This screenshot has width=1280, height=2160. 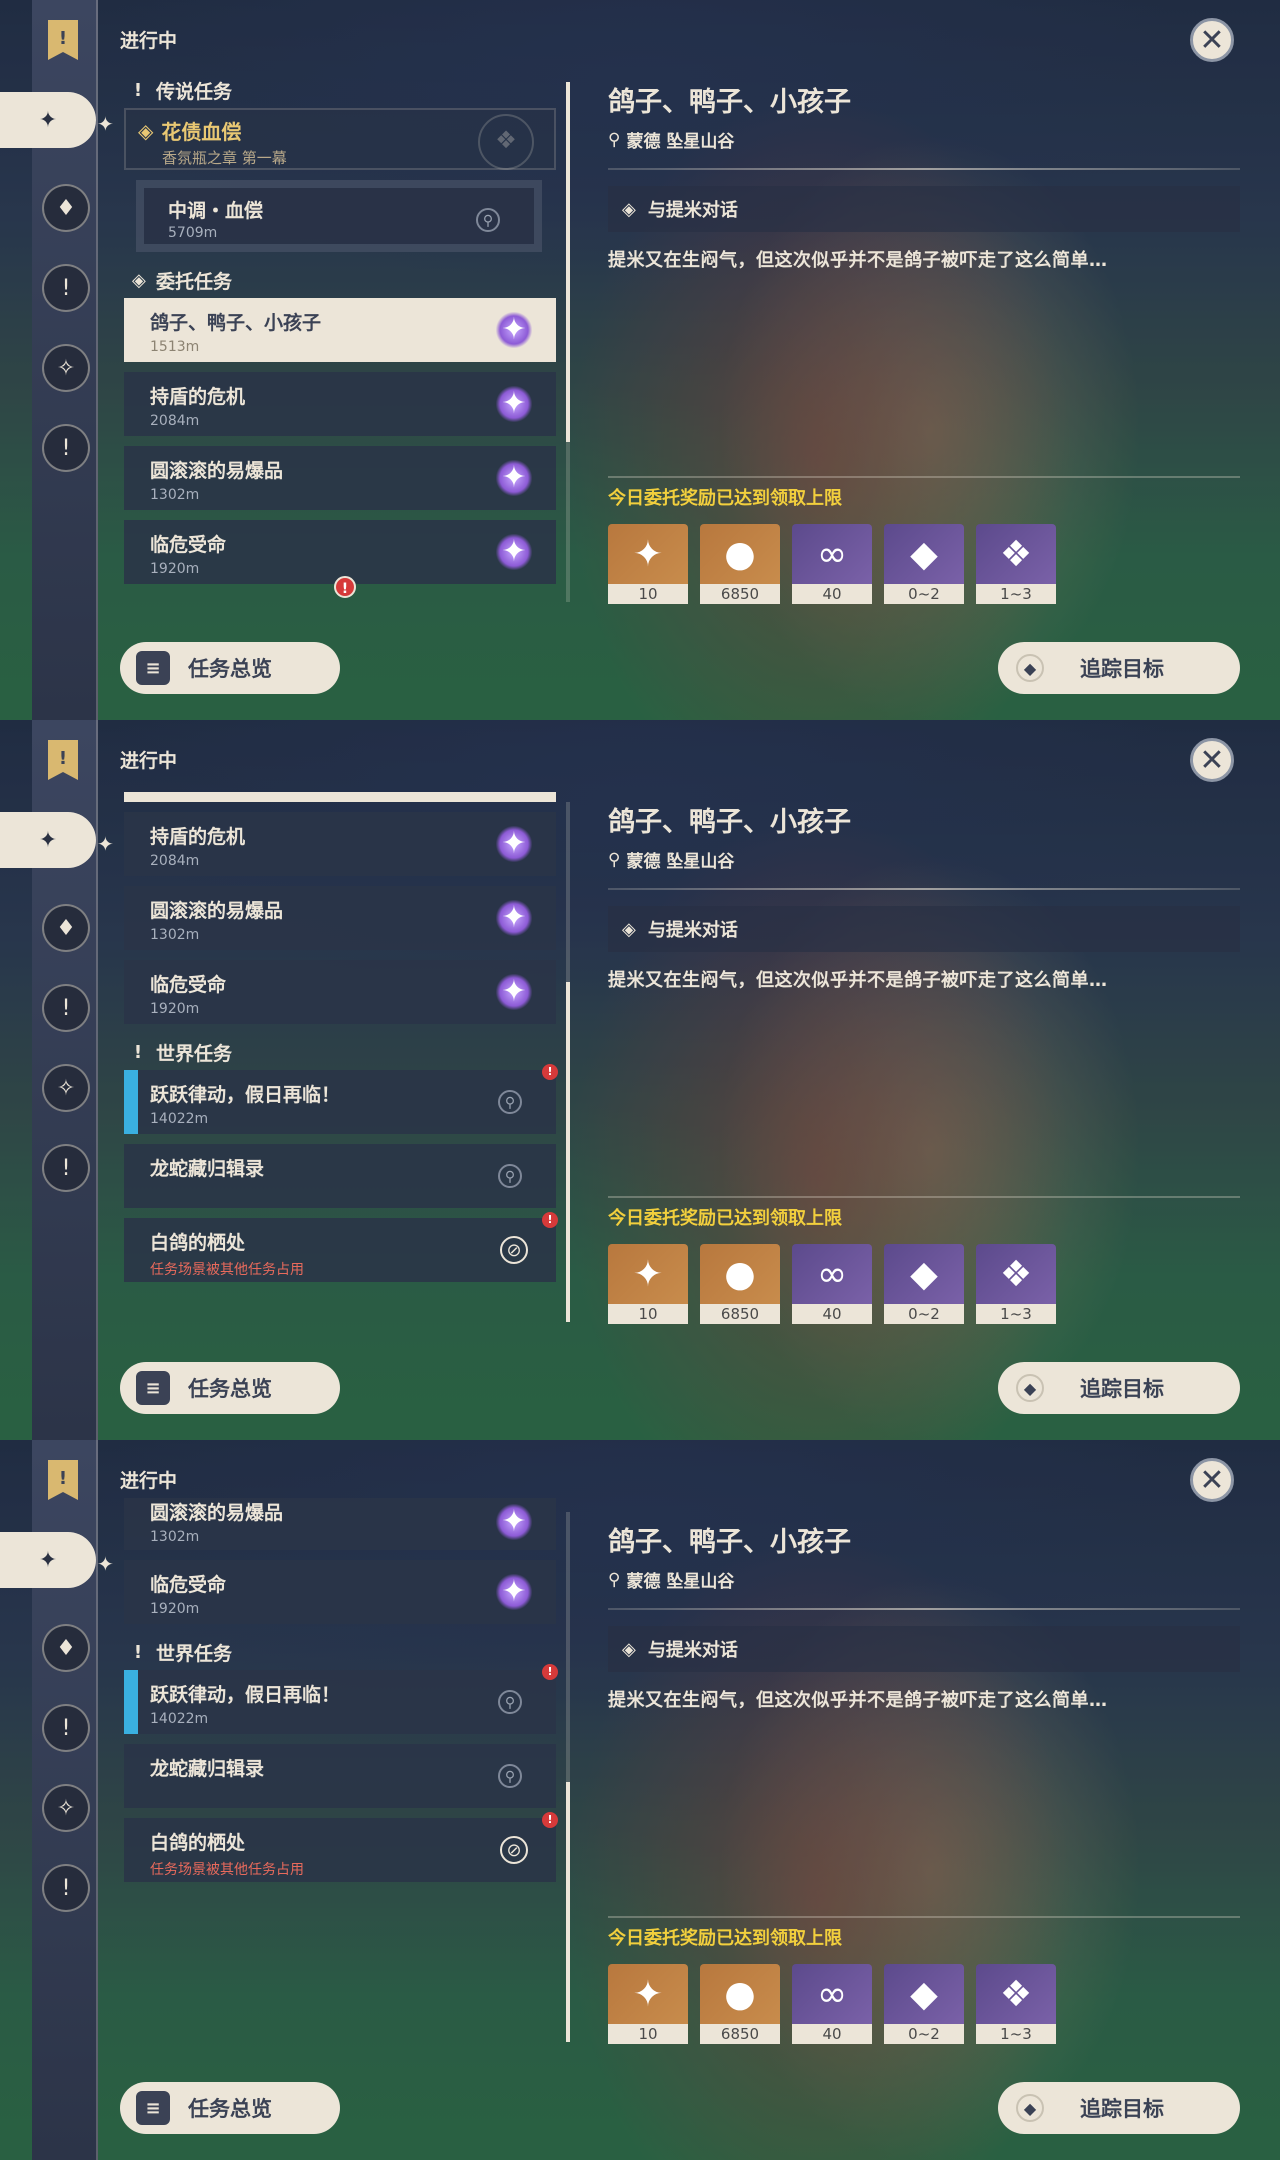 I want to click on detail-location: ⚲ 蒙德 坠星山谷, so click(x=671, y=861).